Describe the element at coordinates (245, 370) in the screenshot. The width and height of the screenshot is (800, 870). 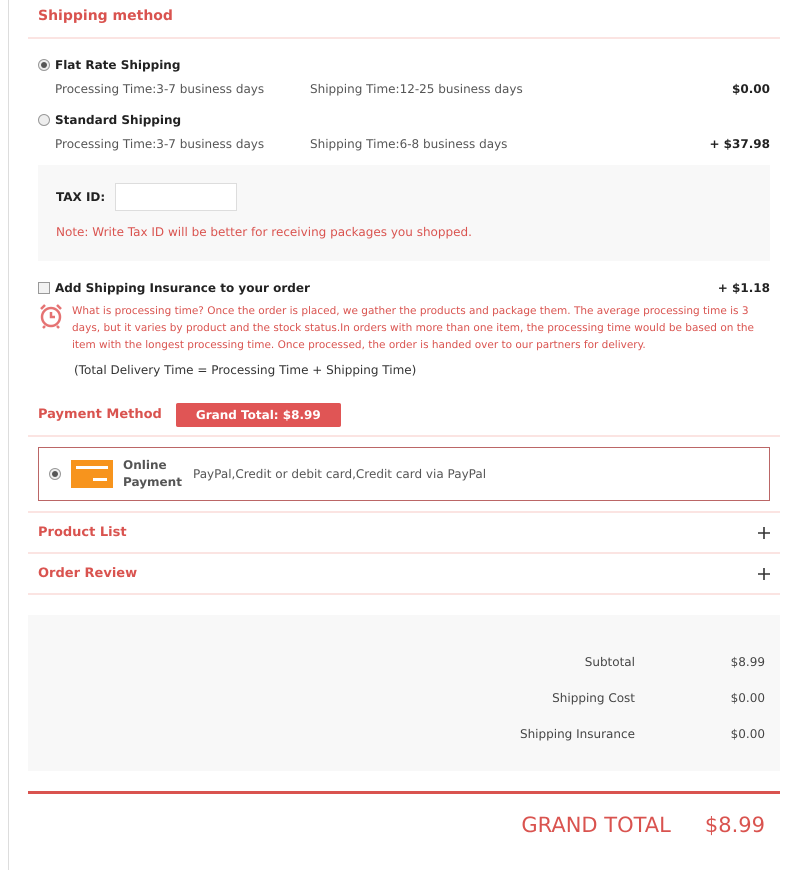
I see `delivery-formula: (Total Delivery Time = Processing Time + Shipping Time)` at that location.